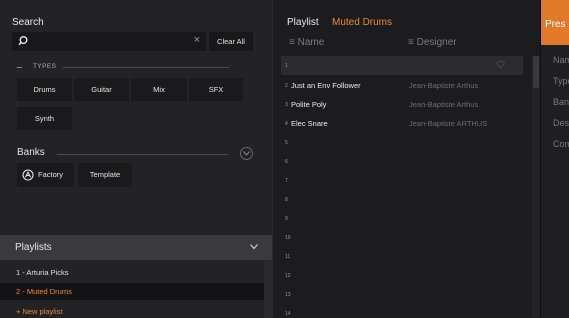 The height and width of the screenshot is (318, 569). Describe the element at coordinates (398, 237) in the screenshot. I see `table-row: 10` at that location.